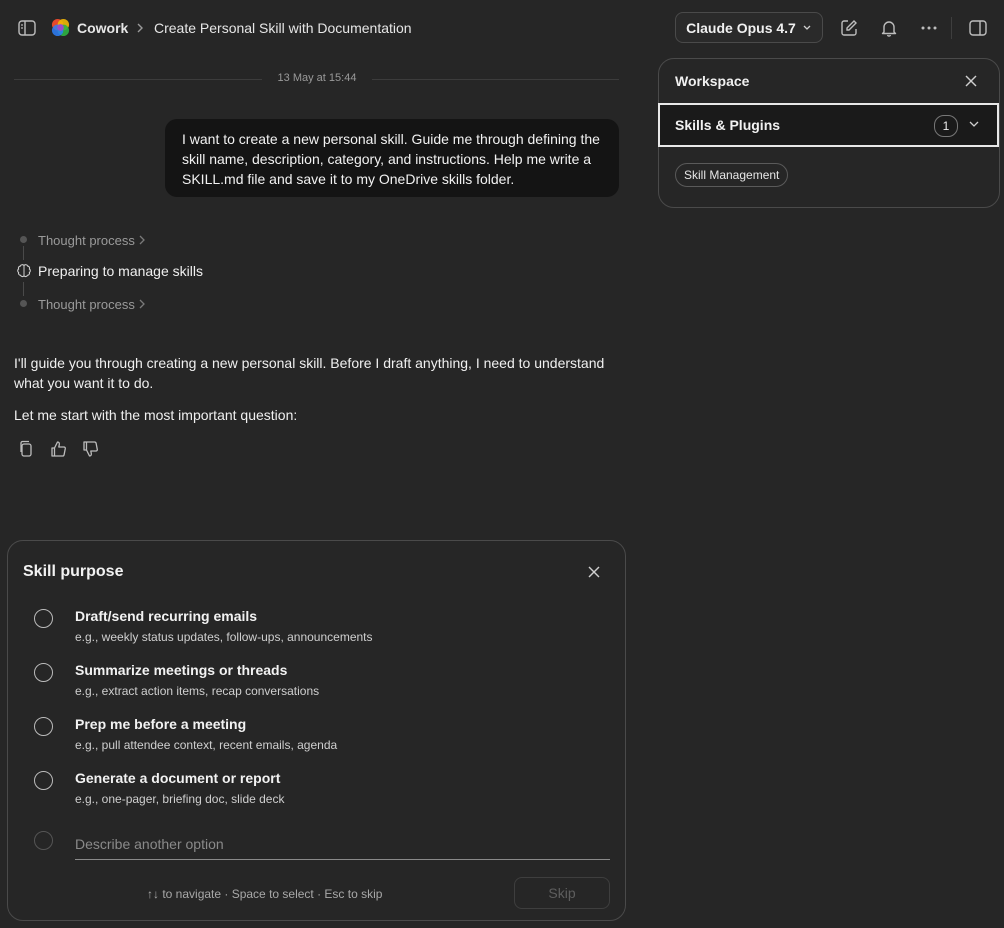 This screenshot has height=928, width=1004. Describe the element at coordinates (166, 616) in the screenshot. I see `option-title: Draft/send recurring emails` at that location.